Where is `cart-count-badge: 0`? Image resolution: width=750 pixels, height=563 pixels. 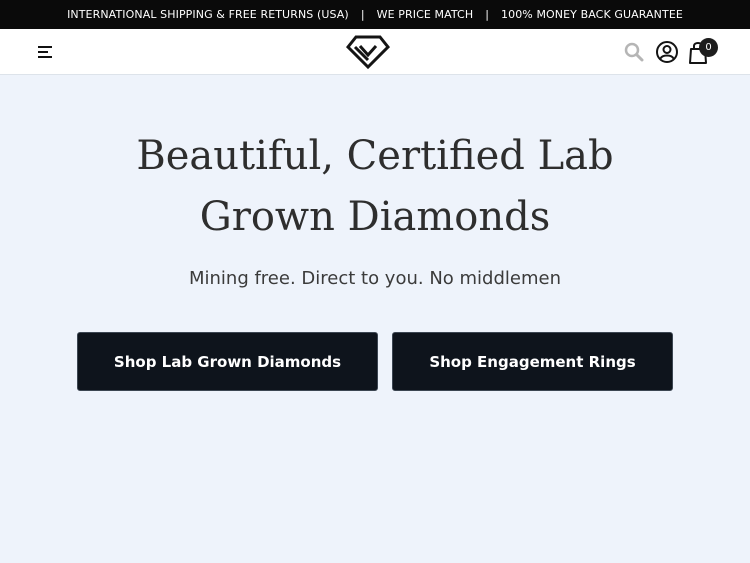
cart-count-badge: 0 is located at coordinates (708, 47).